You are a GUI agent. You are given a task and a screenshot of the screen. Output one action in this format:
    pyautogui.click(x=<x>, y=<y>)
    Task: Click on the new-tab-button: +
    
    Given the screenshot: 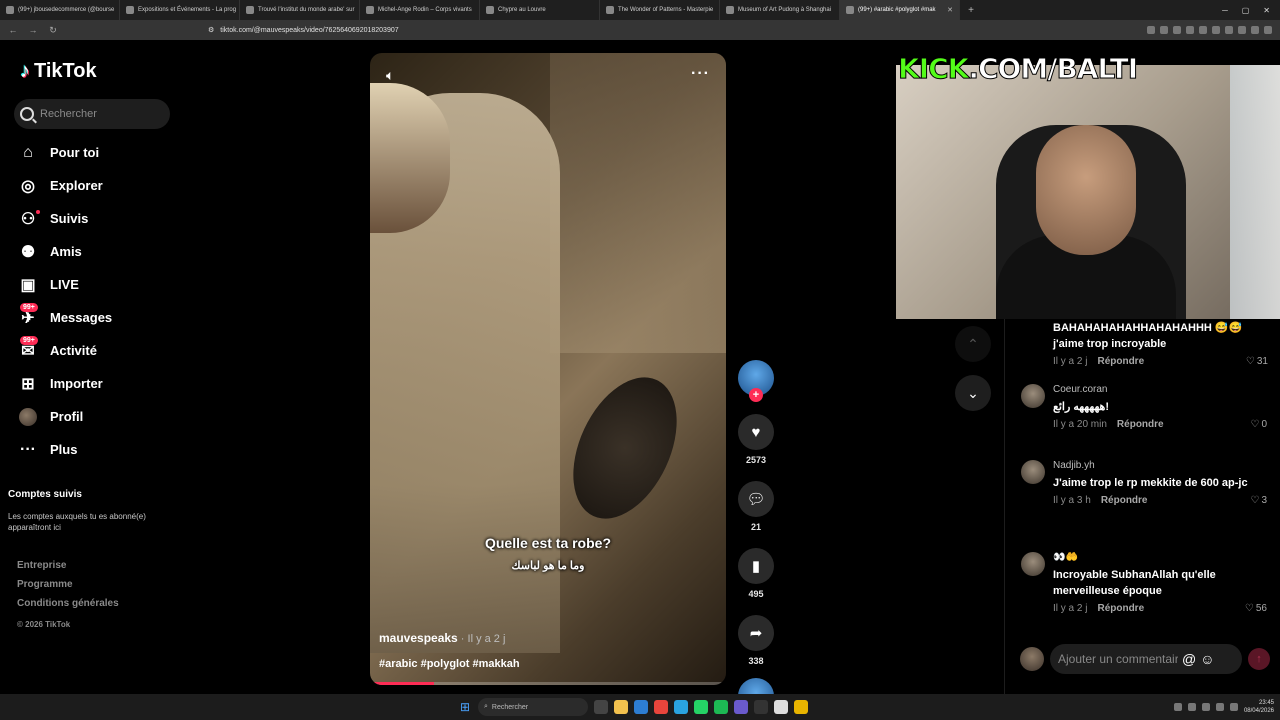 What is the action you would take?
    pyautogui.click(x=971, y=10)
    